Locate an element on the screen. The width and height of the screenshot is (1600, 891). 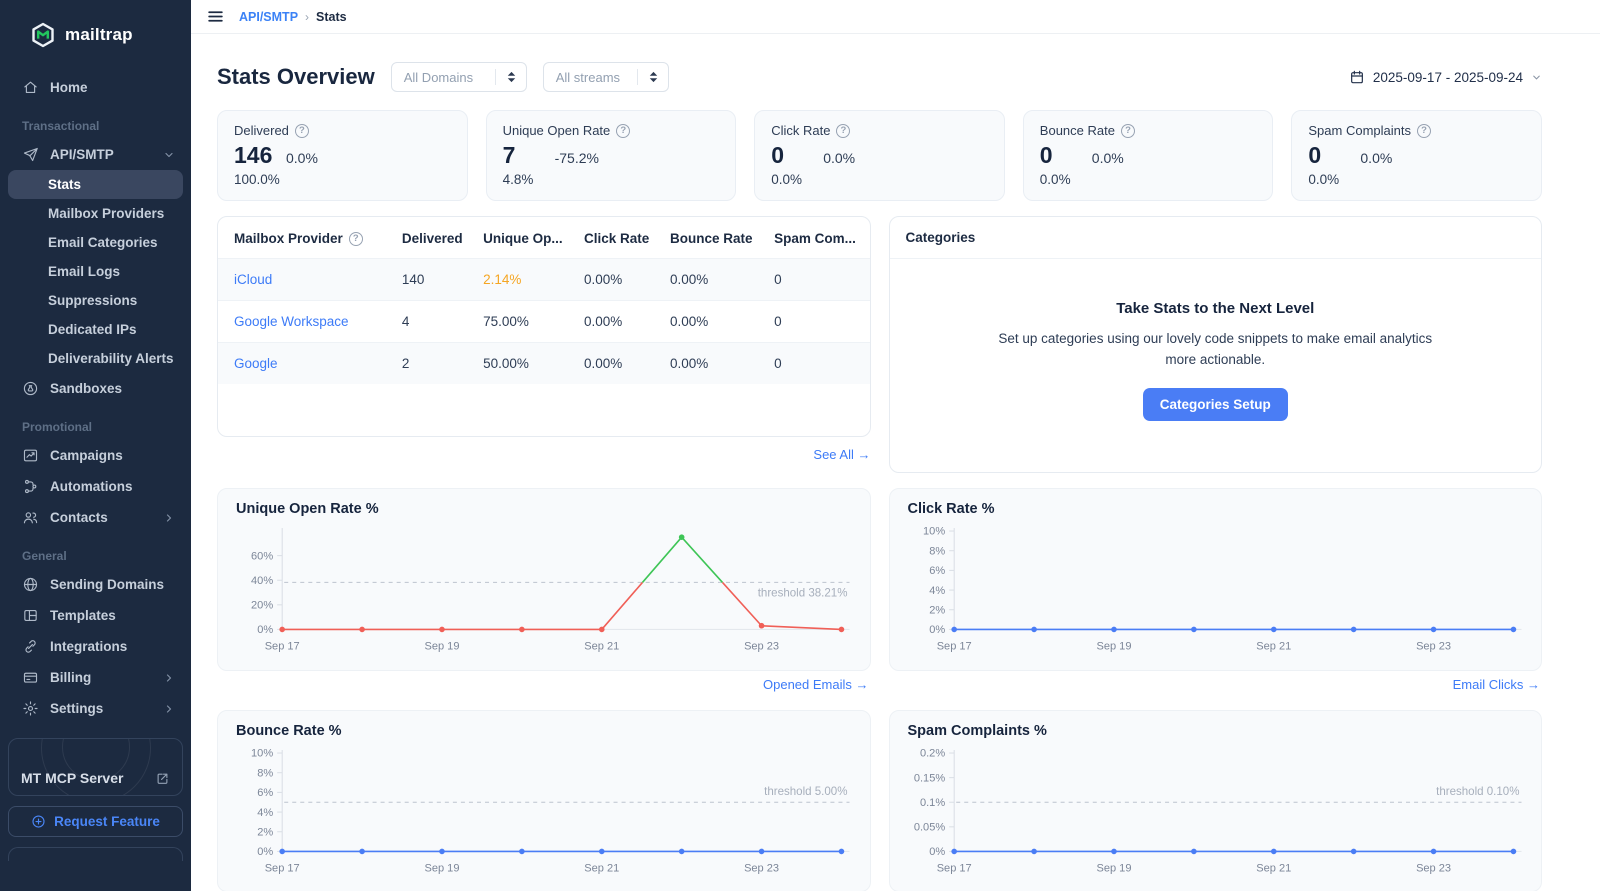
domains-select-value: All Domains is located at coordinates (438, 77).